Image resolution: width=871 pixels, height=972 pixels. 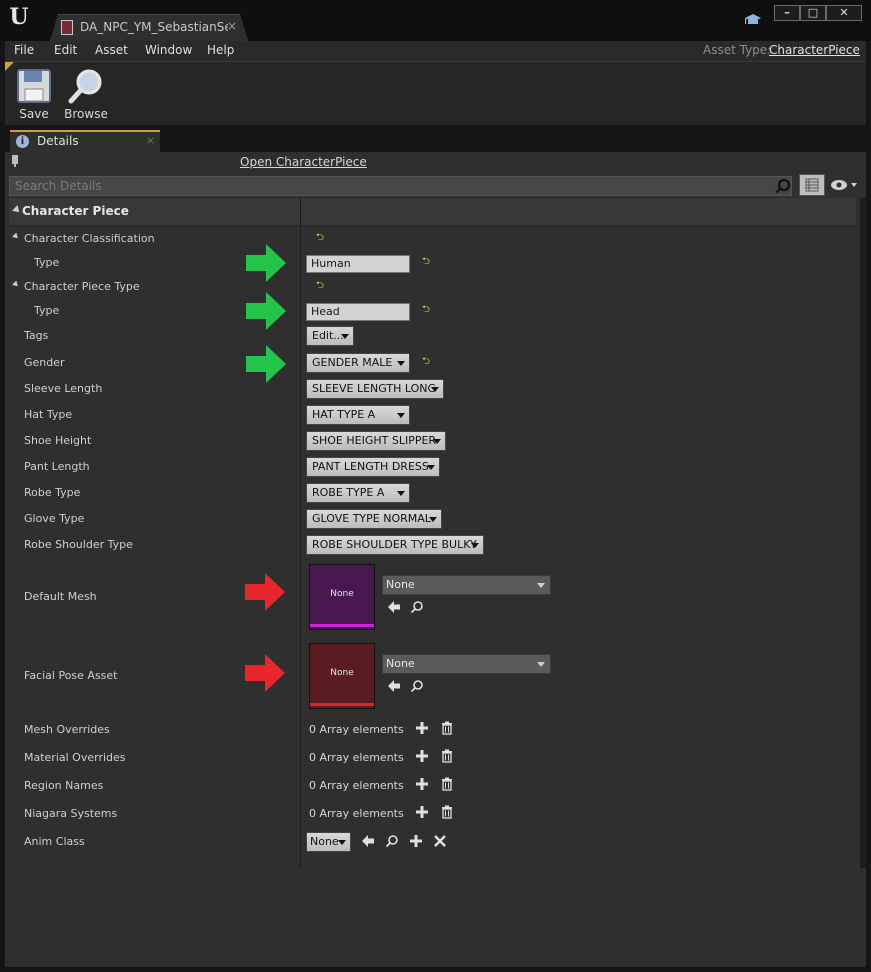 I want to click on property-label-classification-type: Type, so click(x=47, y=262).